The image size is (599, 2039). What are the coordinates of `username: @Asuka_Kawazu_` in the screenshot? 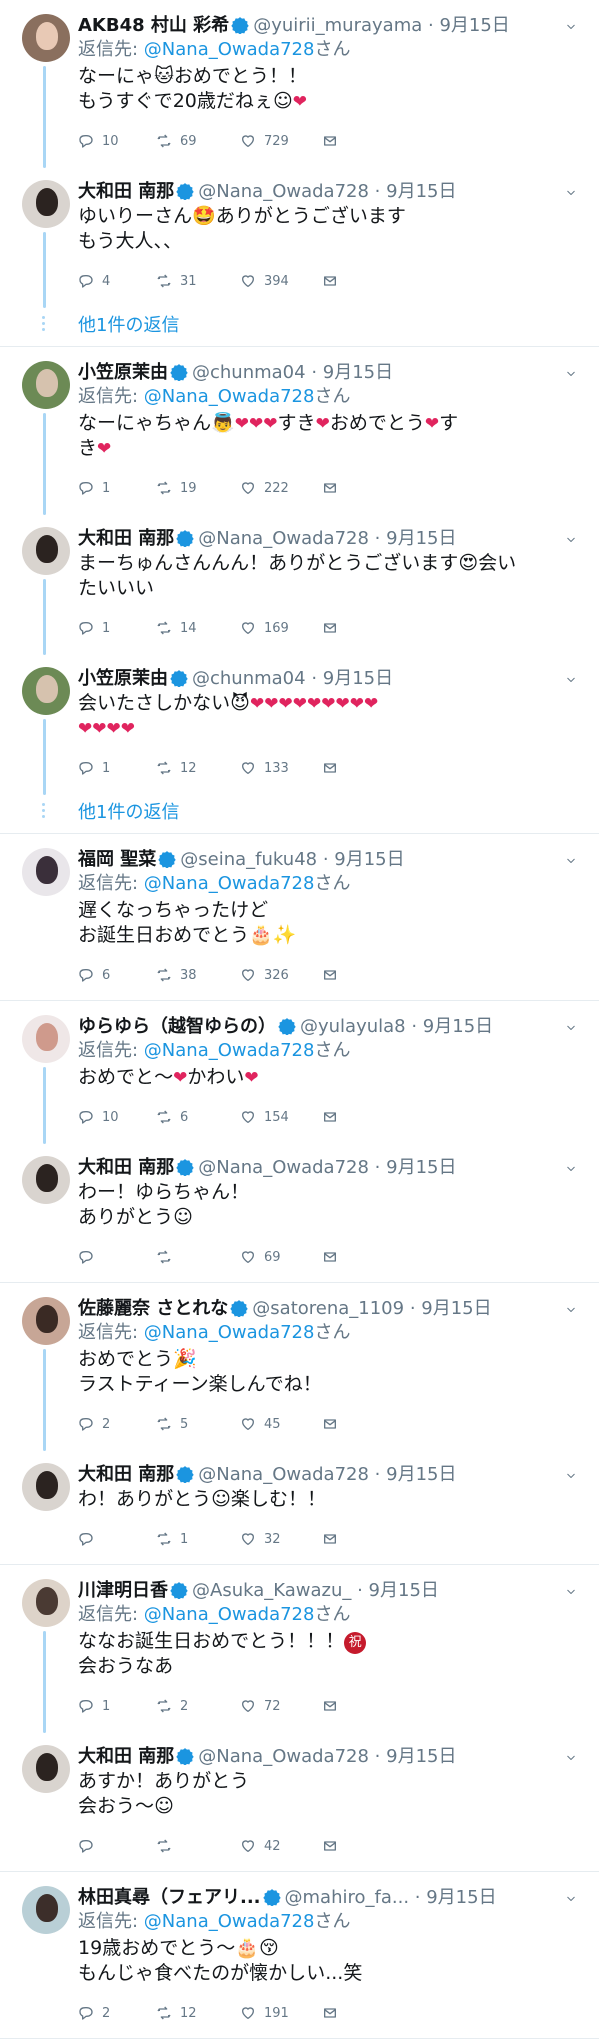 It's located at (271, 1590).